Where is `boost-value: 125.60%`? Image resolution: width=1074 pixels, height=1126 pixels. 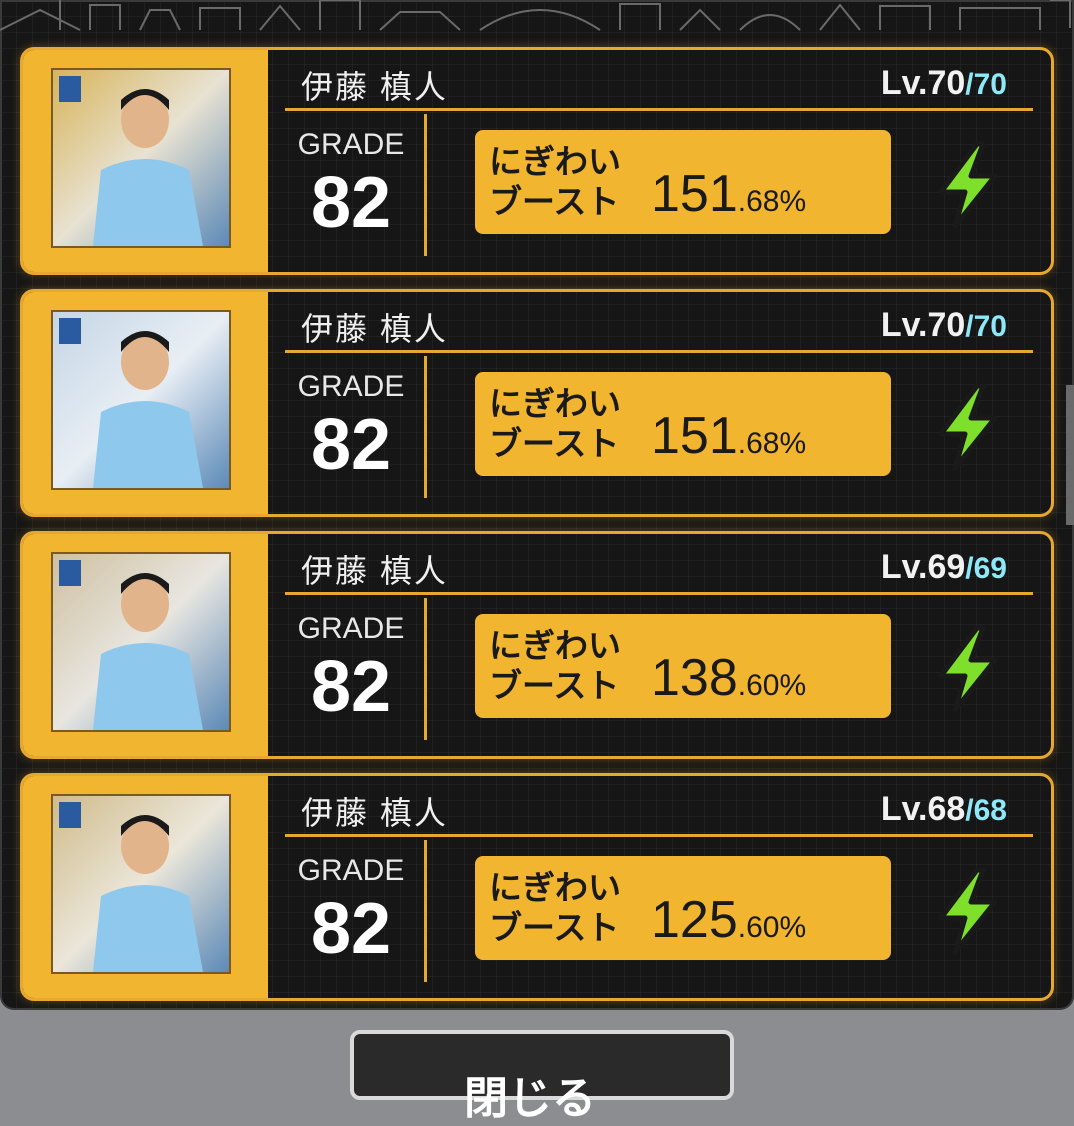
boost-value: 125.60% is located at coordinates (728, 920).